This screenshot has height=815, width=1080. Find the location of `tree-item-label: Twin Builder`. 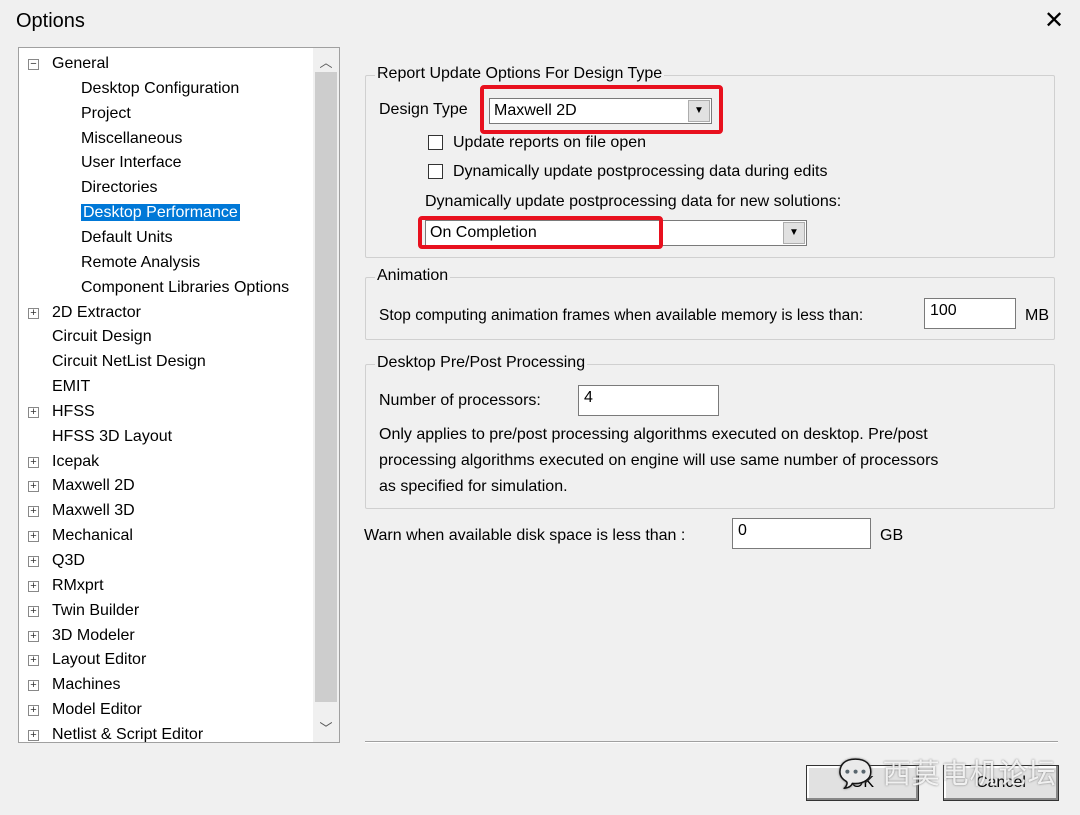

tree-item-label: Twin Builder is located at coordinates (96, 610).